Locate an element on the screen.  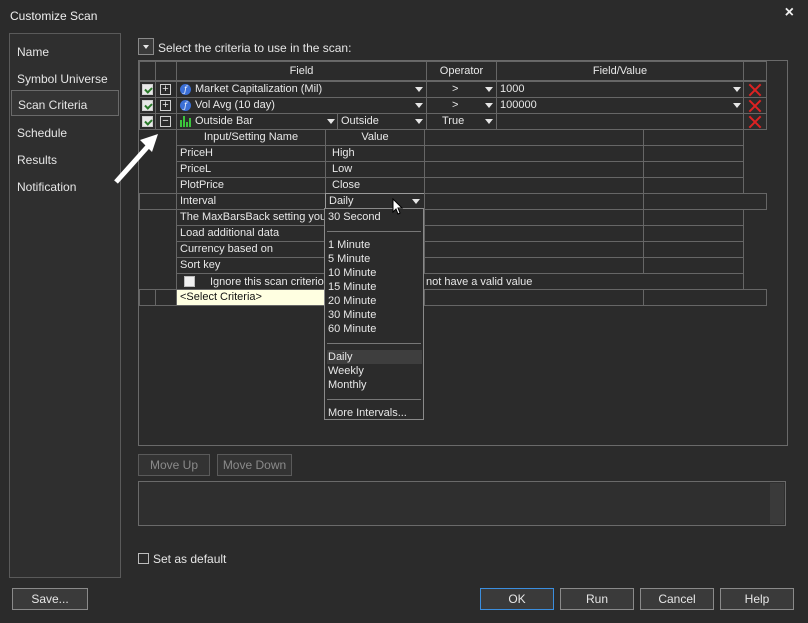
grid-header-check is located at coordinates (147, 71).